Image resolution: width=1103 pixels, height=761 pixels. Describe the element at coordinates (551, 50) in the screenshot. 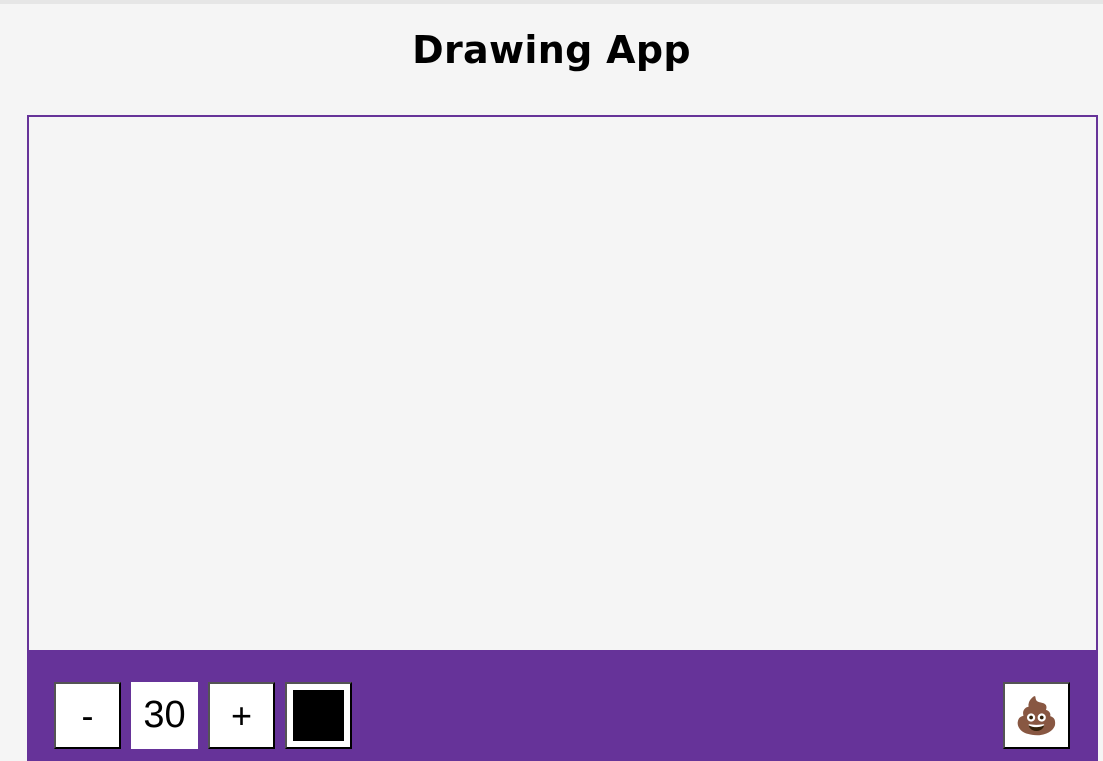

I see `page-title: Drawing App` at that location.